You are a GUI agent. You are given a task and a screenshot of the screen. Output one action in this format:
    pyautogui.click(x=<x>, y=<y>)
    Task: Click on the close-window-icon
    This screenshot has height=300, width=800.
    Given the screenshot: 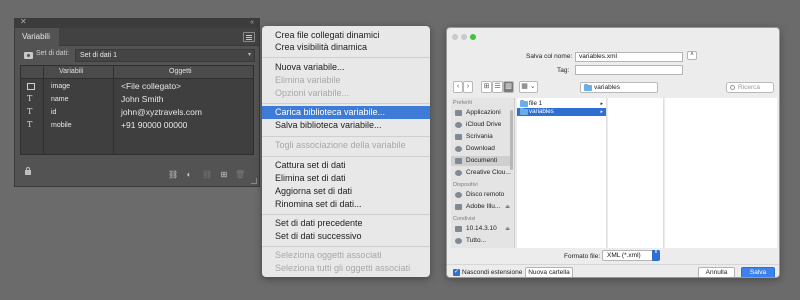 What is the action you would take?
    pyautogui.click(x=455, y=37)
    